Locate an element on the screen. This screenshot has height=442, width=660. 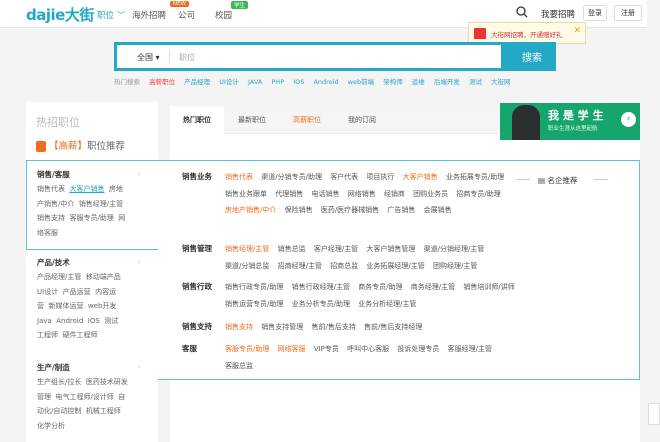
job-link: 渠道/分销专员/助理 is located at coordinates (291, 177).